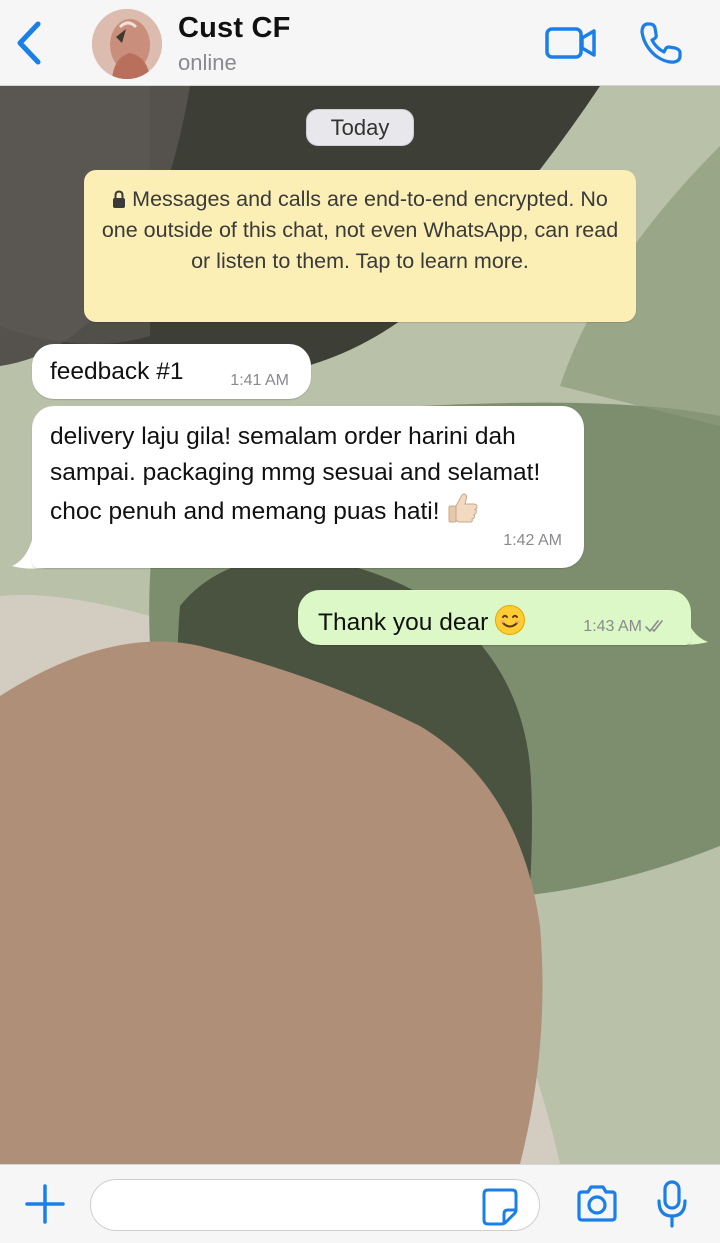 The height and width of the screenshot is (1243, 720). I want to click on camera-icon, so click(597, 1204).